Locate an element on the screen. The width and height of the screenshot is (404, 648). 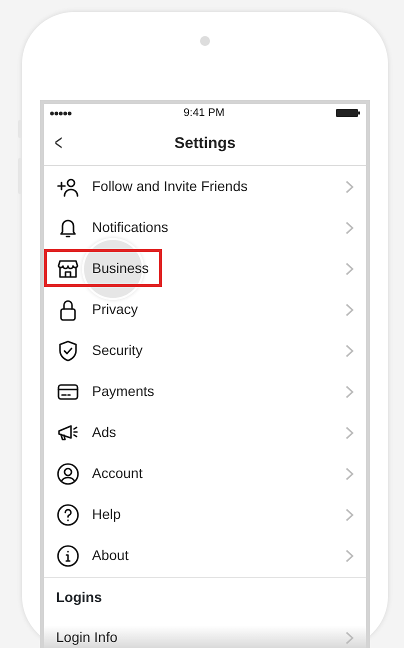
settings-item: Privacy is located at coordinates (205, 309).